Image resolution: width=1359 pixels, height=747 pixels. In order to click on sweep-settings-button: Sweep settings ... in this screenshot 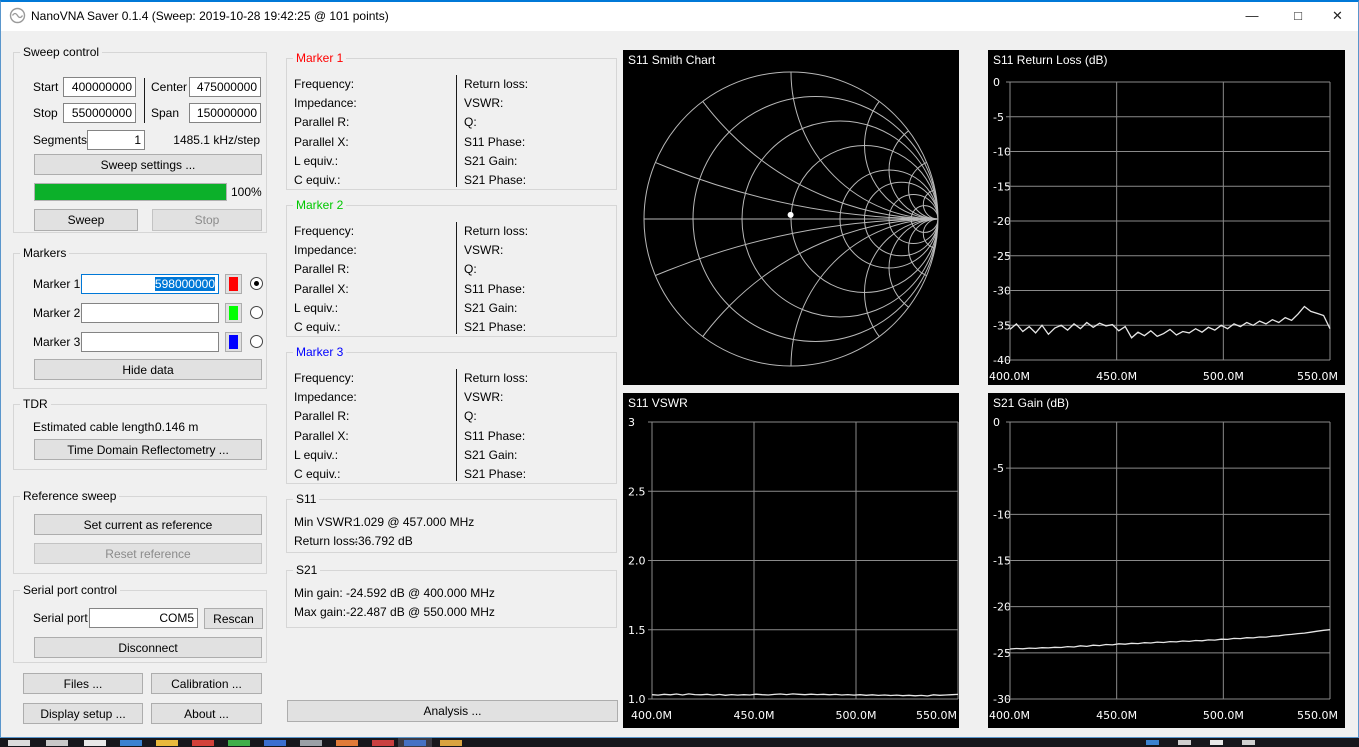, I will do `click(148, 164)`.